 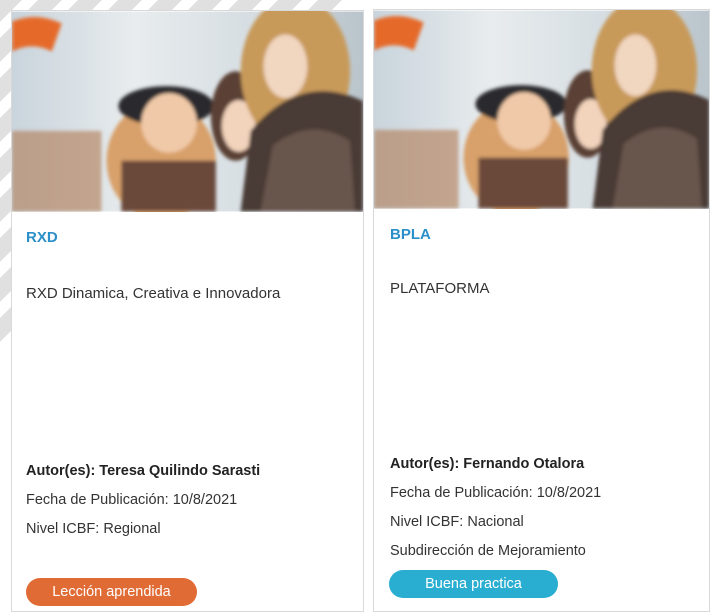 I want to click on card-author: Autor(es): Fernando Otalora, so click(x=487, y=464).